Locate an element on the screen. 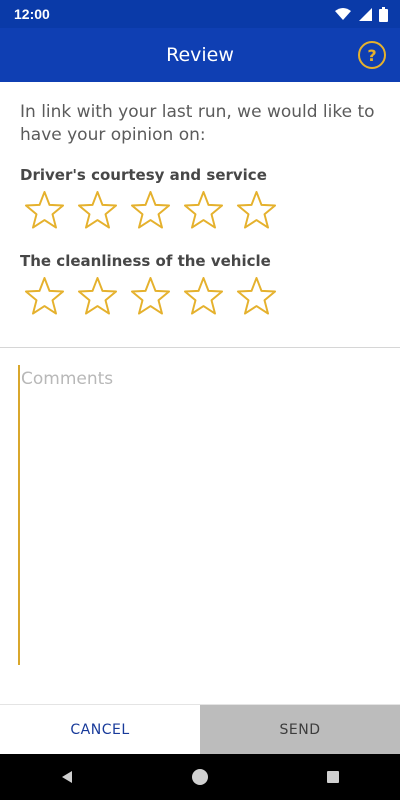  driver-courtesy-label: Driver's courtesy and service is located at coordinates (143, 175).